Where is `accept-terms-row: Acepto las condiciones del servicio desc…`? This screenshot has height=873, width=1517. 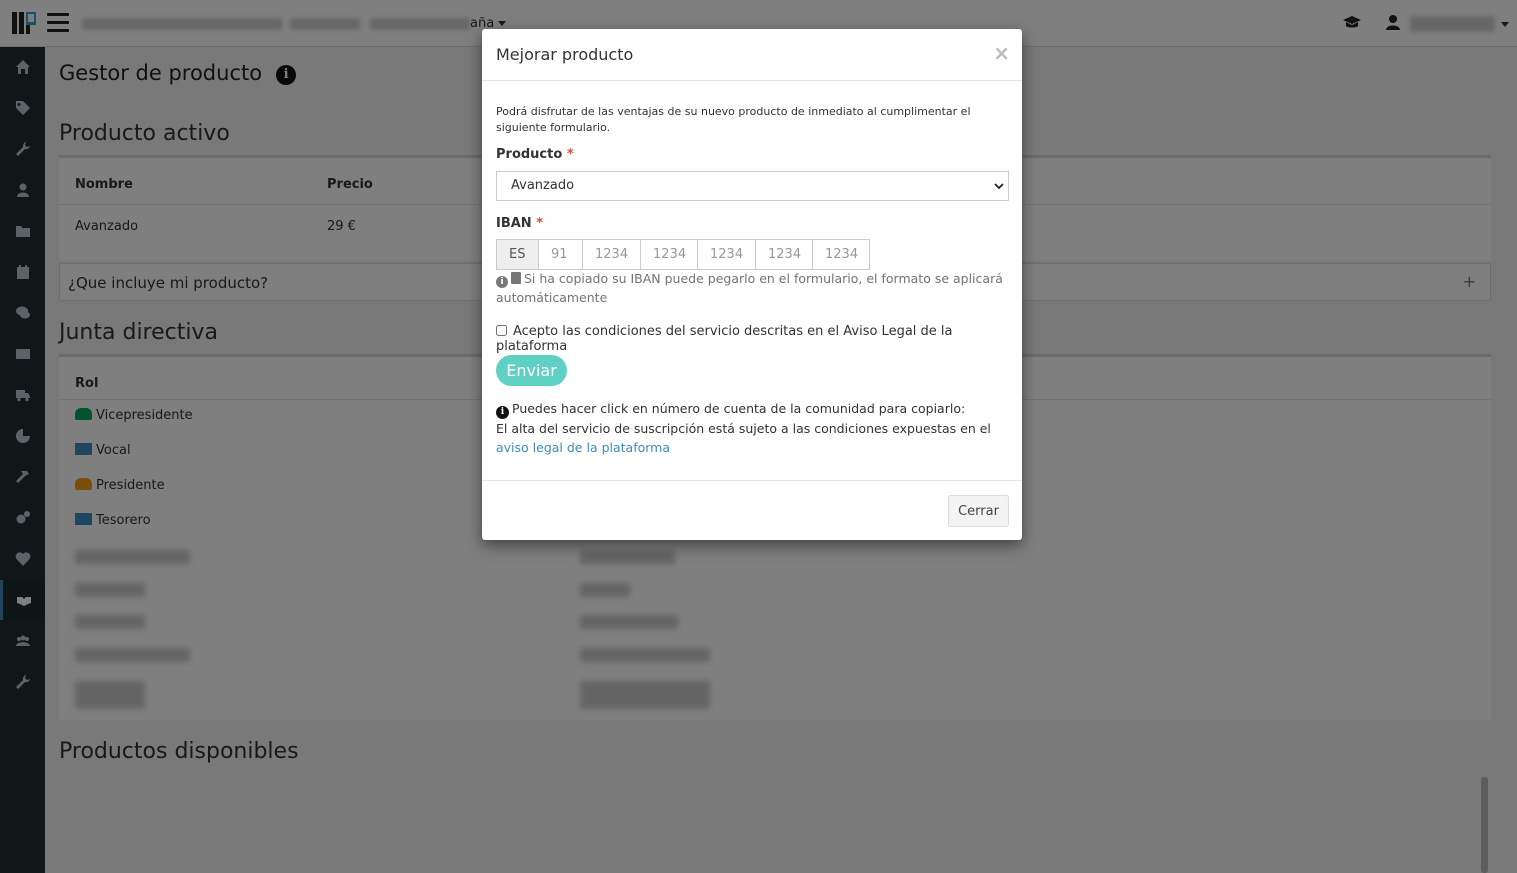
accept-terms-row: Acepto las condiciones del servicio desc… is located at coordinates (759, 339).